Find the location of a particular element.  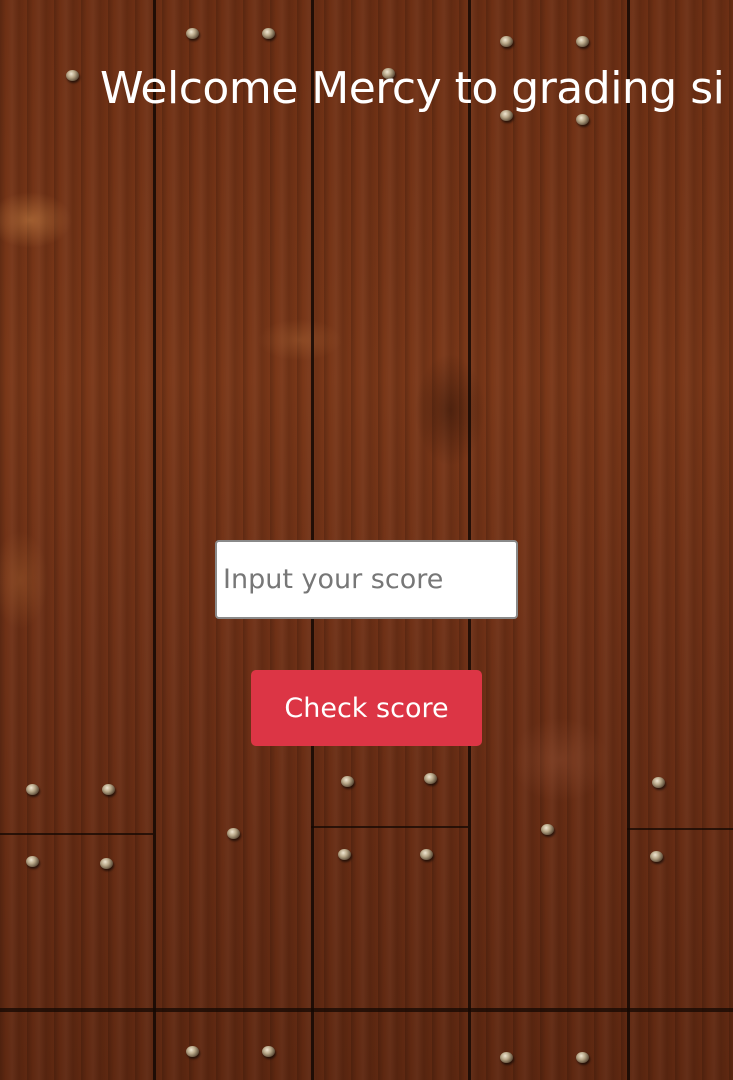

check-score-button: Check score is located at coordinates (366, 708).